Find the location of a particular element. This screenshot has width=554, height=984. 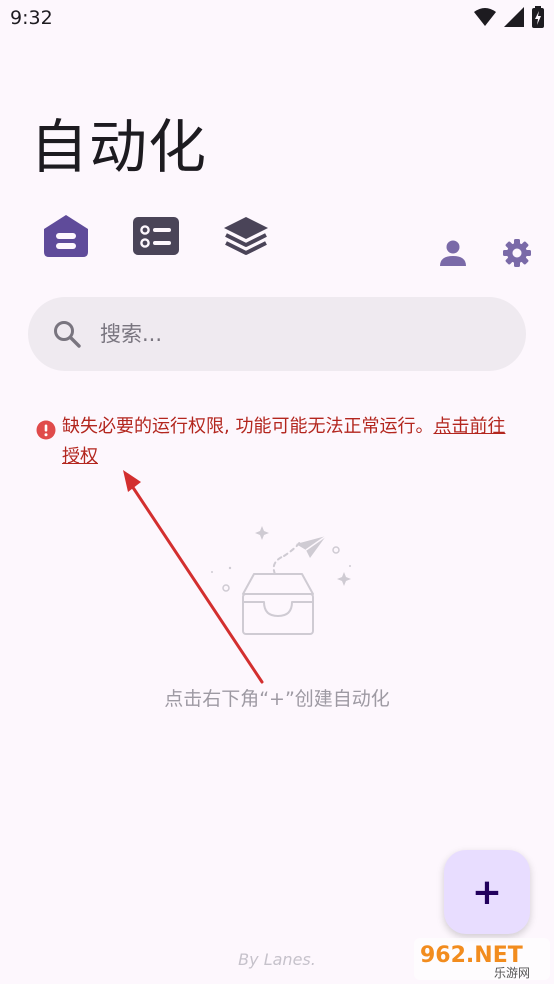

top-actions is located at coordinates (485, 253).